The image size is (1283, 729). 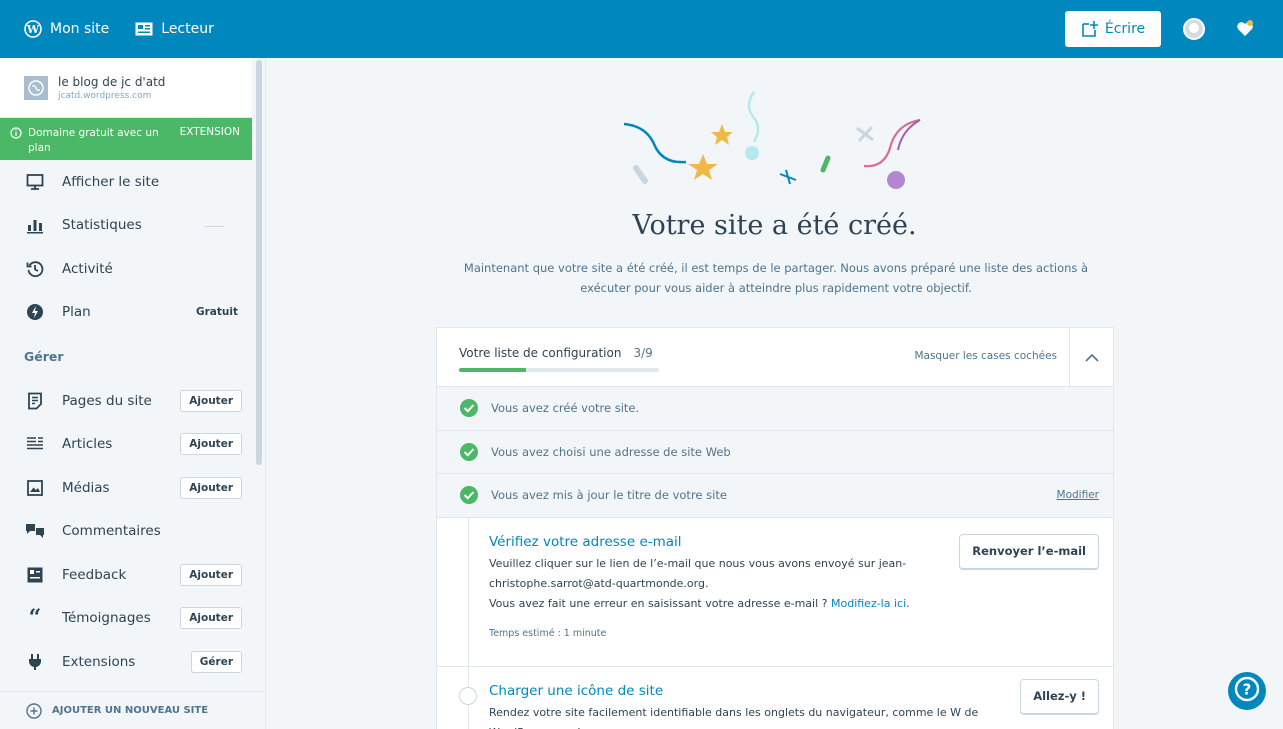 I want to click on site-globe-icon, so click(x=36, y=87).